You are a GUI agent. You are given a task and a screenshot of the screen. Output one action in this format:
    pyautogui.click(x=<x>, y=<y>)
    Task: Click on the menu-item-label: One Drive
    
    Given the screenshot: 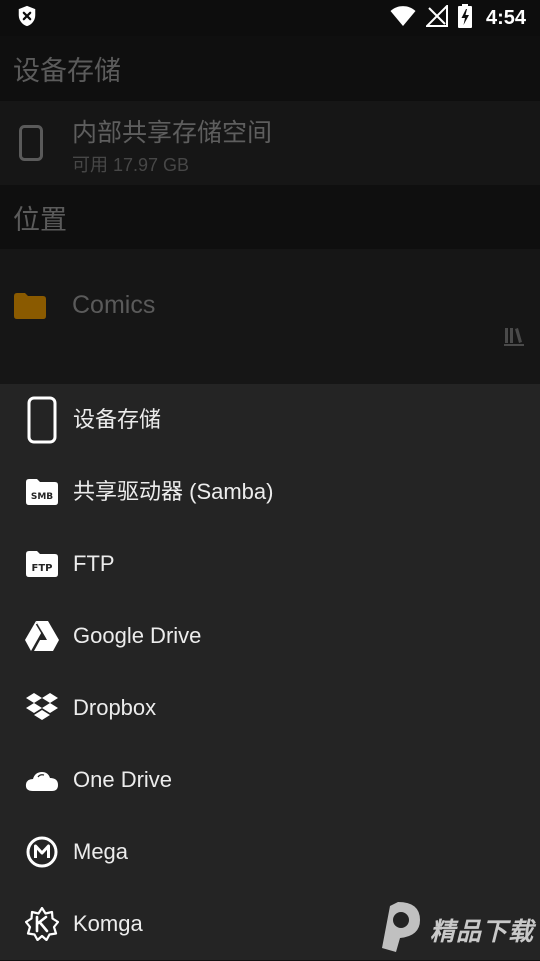 What is the action you would take?
    pyautogui.click(x=123, y=779)
    